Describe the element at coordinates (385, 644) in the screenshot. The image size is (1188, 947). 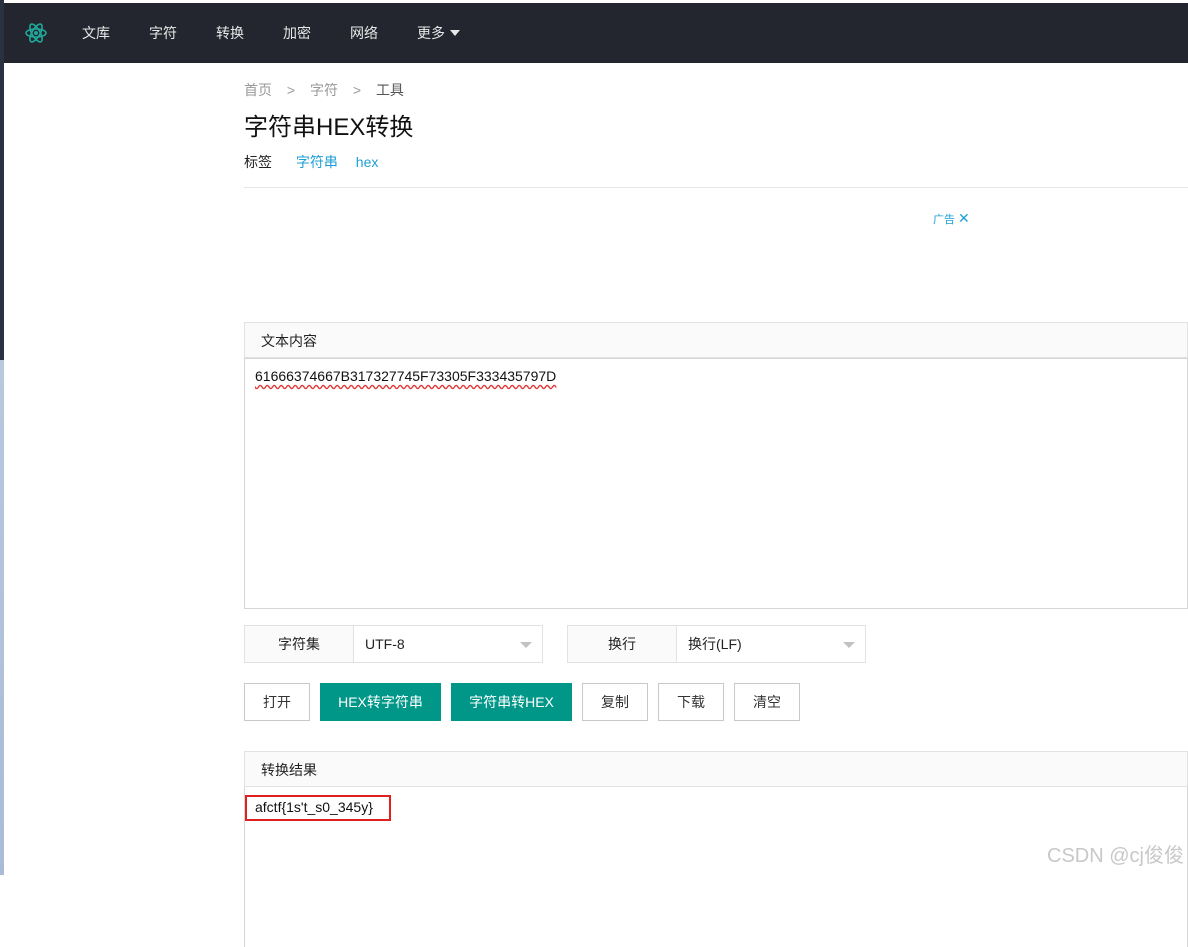
I see `charset-value: UTF-8` at that location.